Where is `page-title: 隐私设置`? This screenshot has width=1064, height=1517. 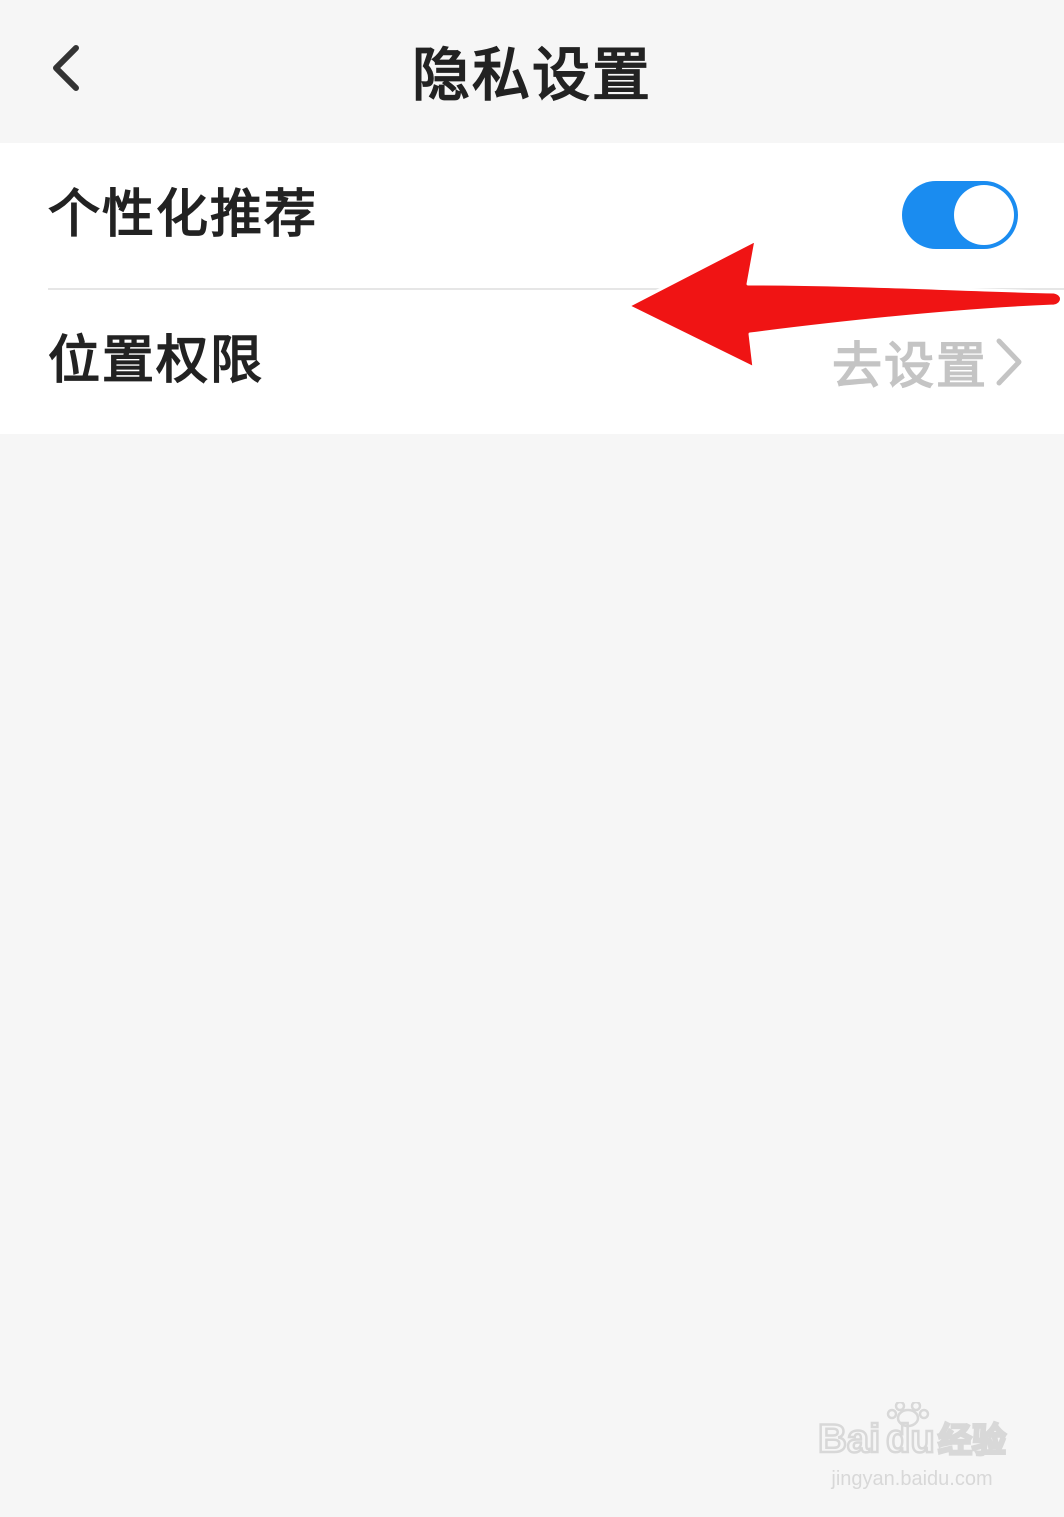 page-title: 隐私设置 is located at coordinates (531, 75).